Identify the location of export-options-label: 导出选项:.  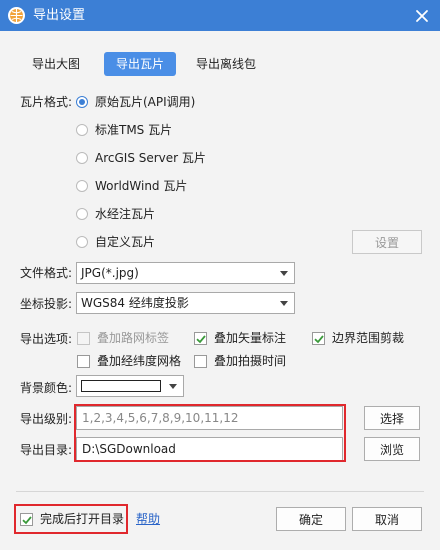
(46, 339).